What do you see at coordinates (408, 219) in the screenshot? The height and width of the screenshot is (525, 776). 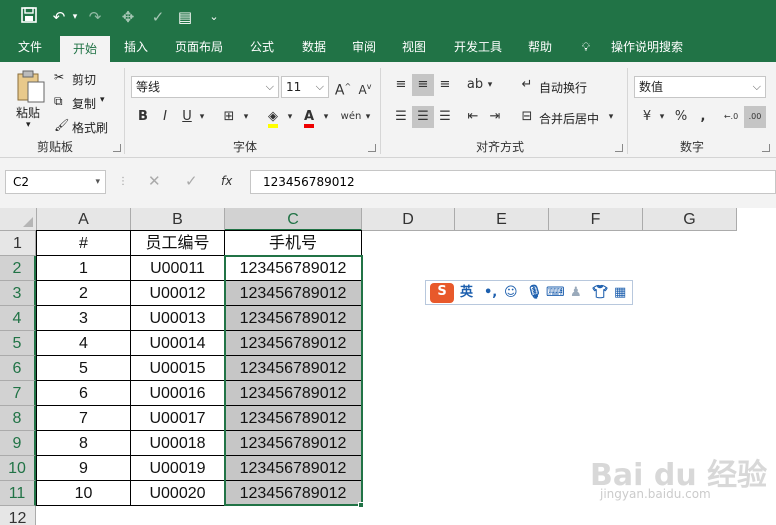 I see `column-header-d: D` at bounding box center [408, 219].